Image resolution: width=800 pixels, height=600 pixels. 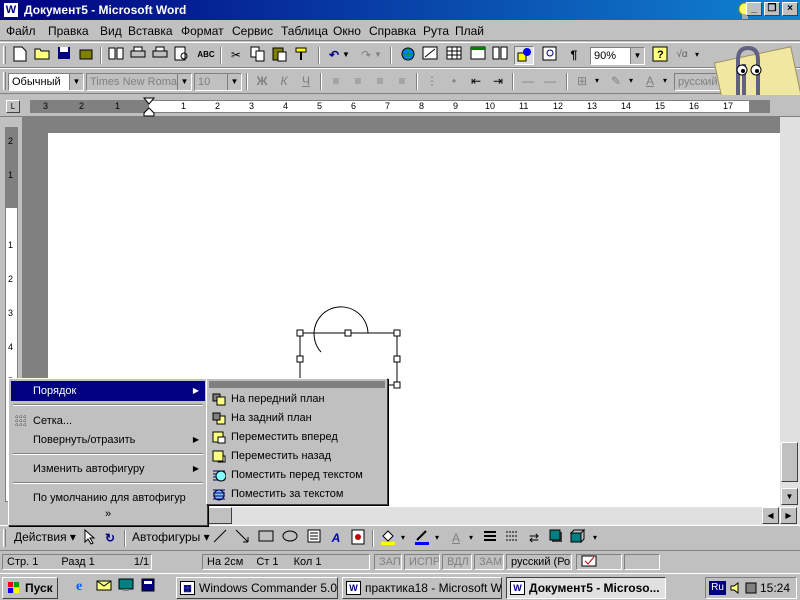 I want to click on outlook-express-icon, so click(x=104, y=586).